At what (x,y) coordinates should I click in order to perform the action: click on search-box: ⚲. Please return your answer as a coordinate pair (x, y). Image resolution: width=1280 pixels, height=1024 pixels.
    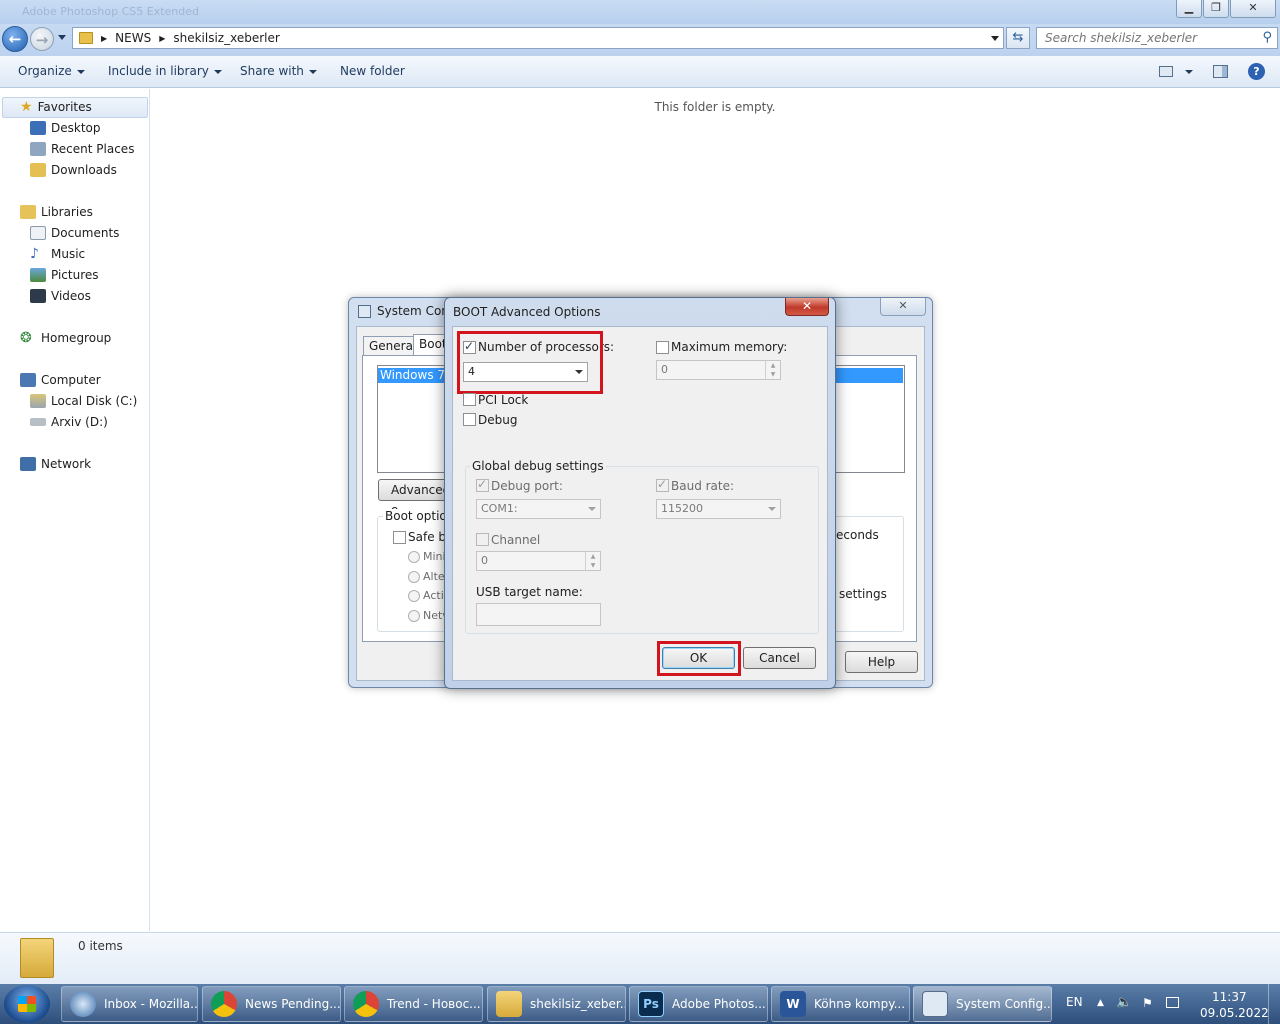
    Looking at the image, I should click on (1157, 38).